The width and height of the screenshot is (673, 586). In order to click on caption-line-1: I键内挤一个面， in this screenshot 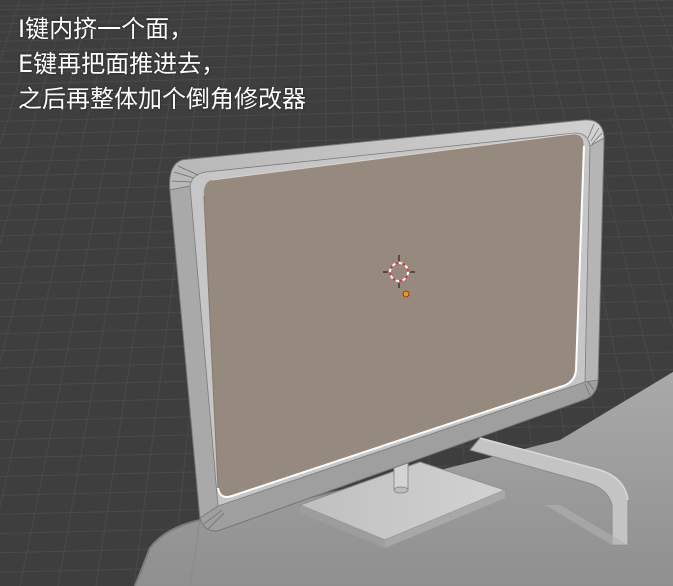, I will do `click(106, 29)`.